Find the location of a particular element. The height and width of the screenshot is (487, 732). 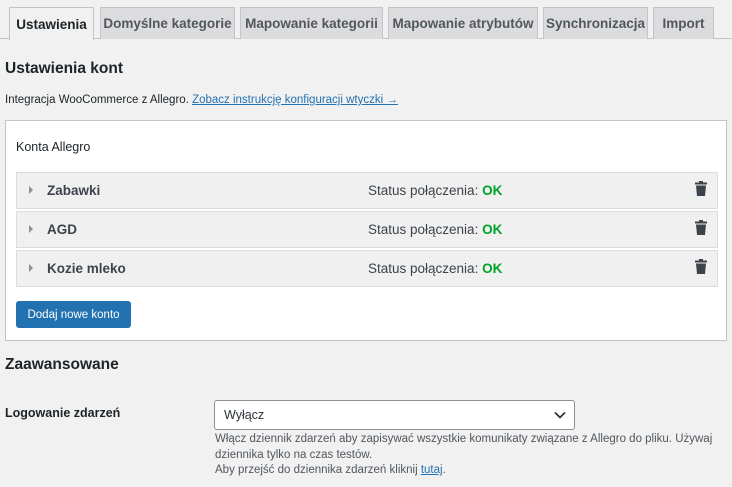

box-title: Konta Allegro is located at coordinates (53, 147).